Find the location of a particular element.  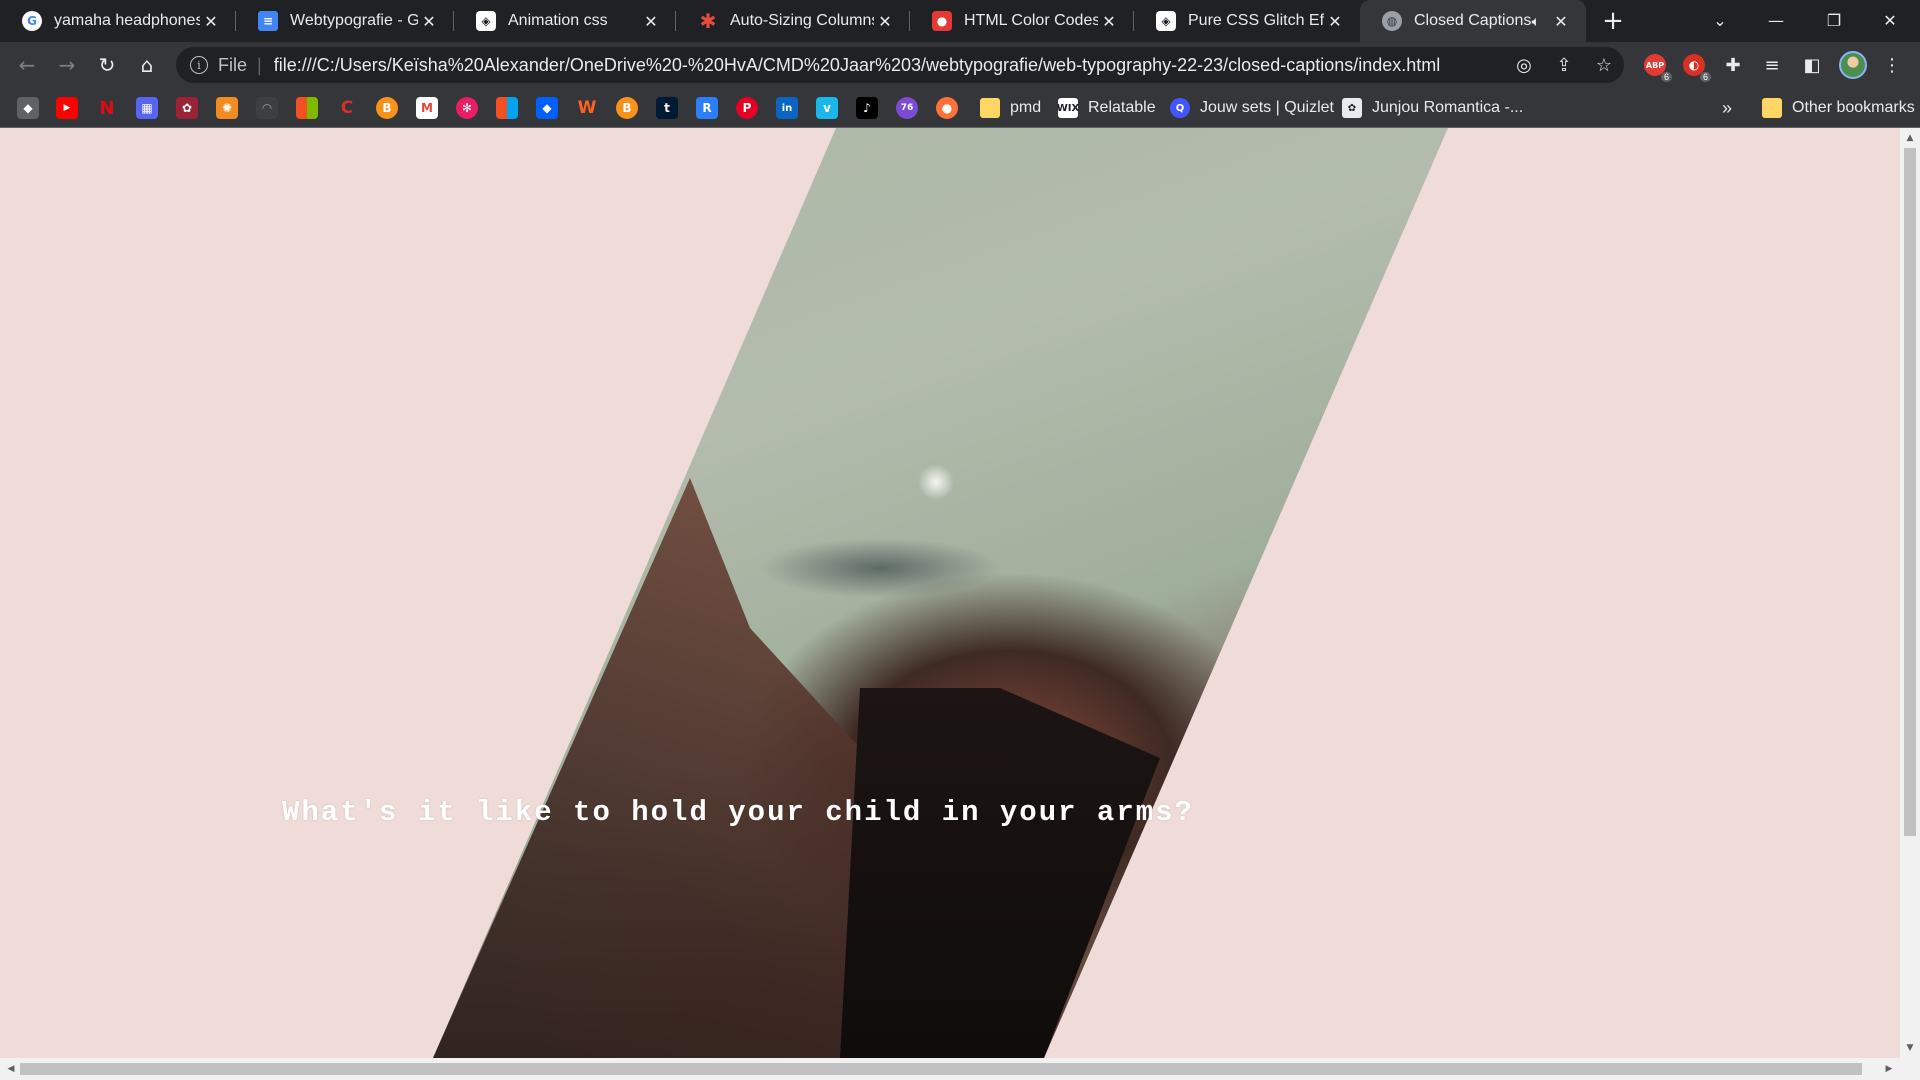

site-info-icon: i is located at coordinates (199, 65).